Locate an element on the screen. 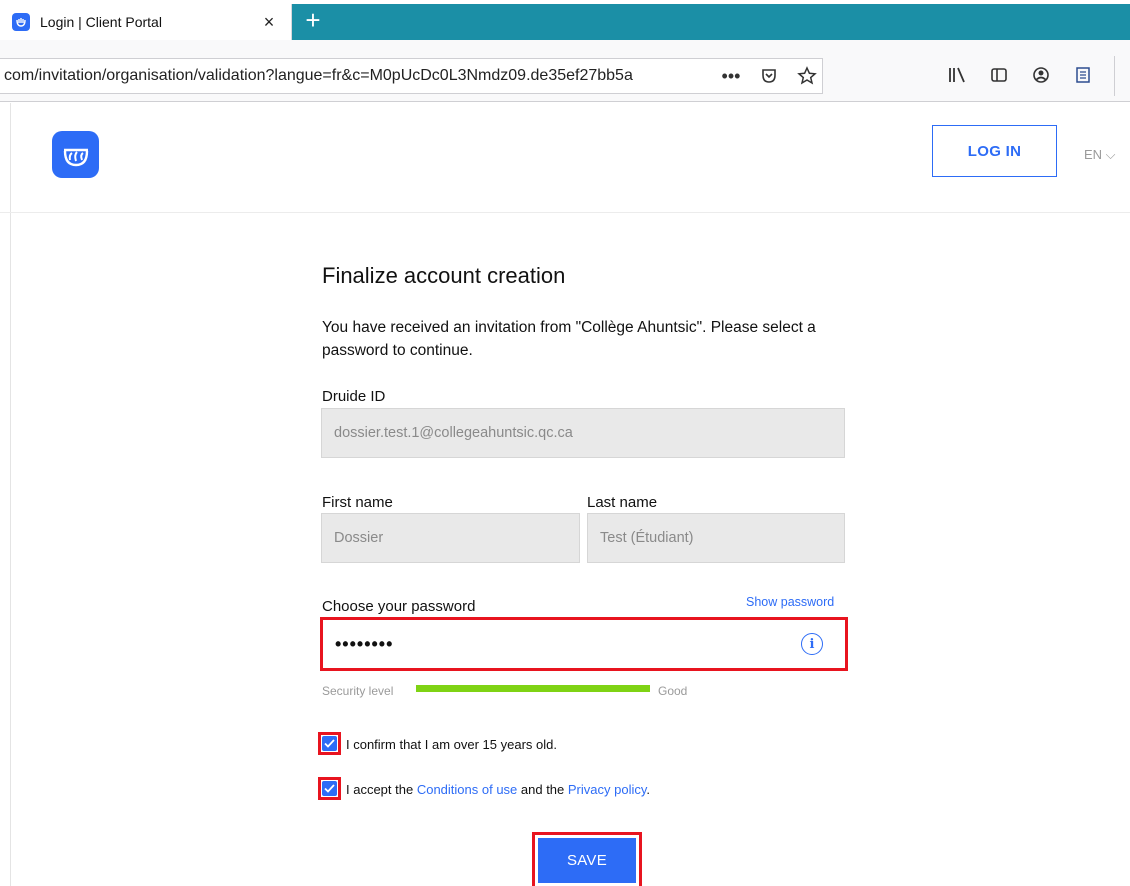 This screenshot has width=1130, height=886. pocket-icon is located at coordinates (769, 76).